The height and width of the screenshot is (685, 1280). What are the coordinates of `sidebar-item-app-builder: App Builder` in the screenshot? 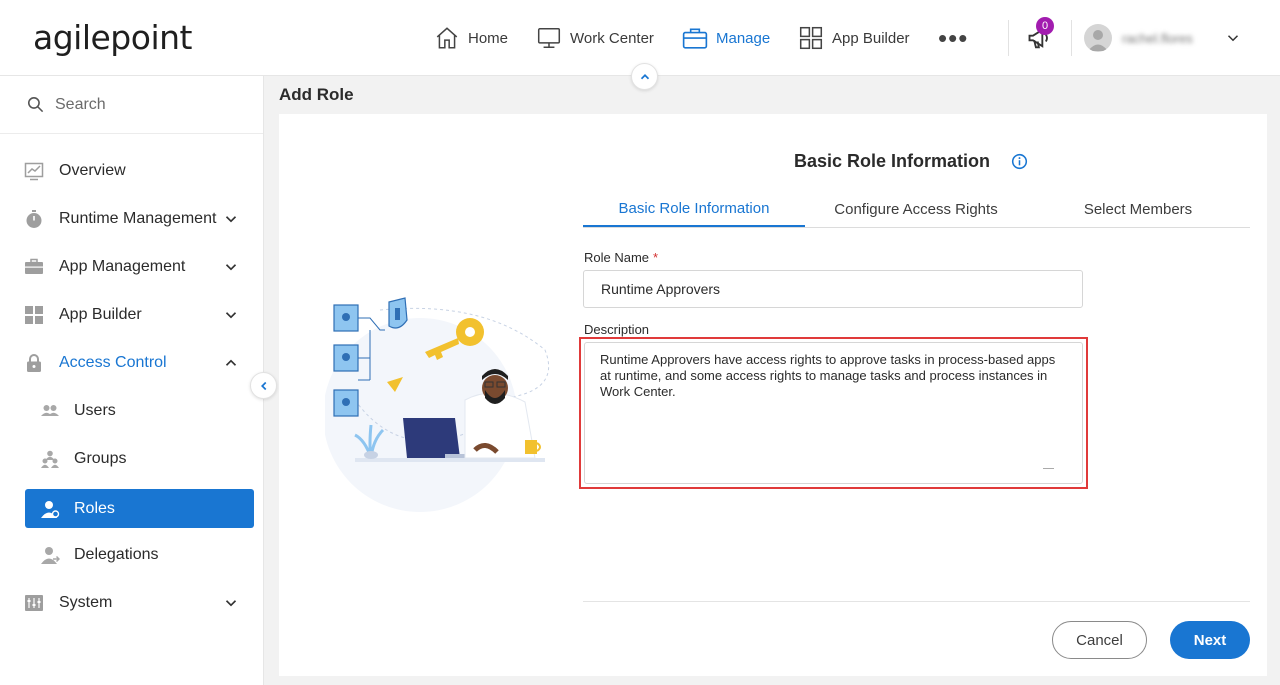 It's located at (131, 315).